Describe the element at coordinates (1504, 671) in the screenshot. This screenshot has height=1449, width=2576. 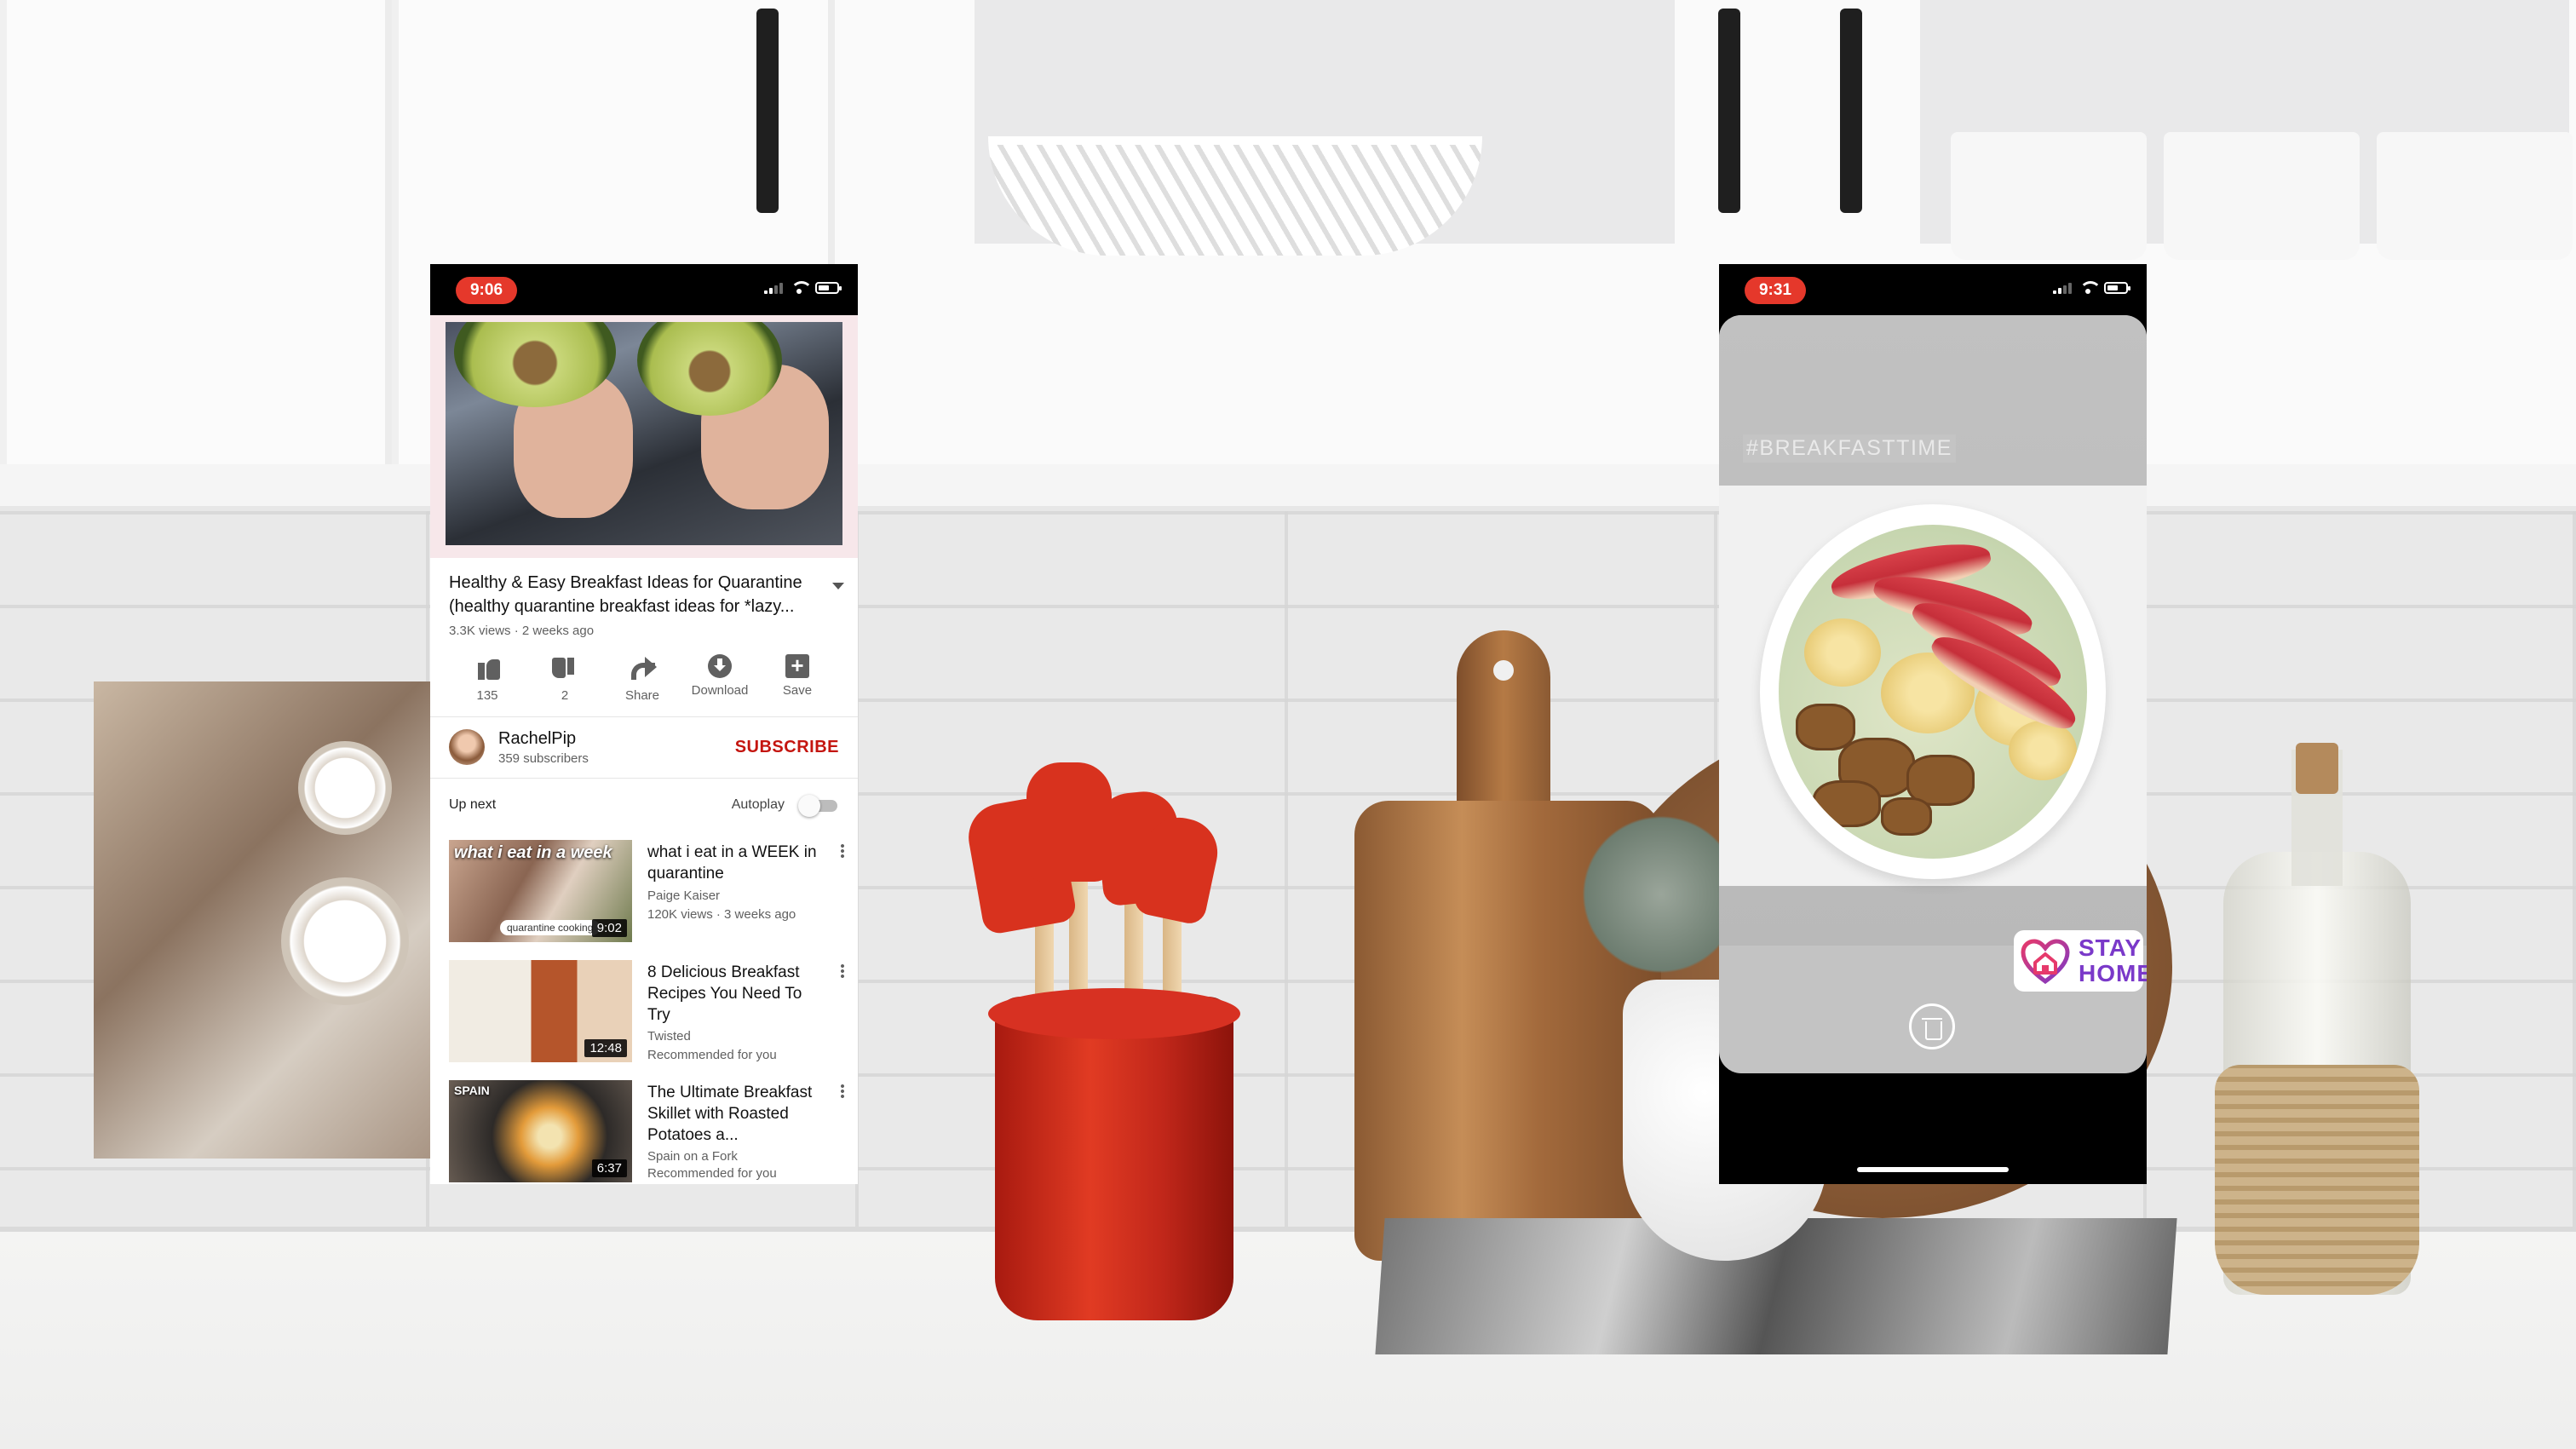
I see `board-hang-hole` at that location.